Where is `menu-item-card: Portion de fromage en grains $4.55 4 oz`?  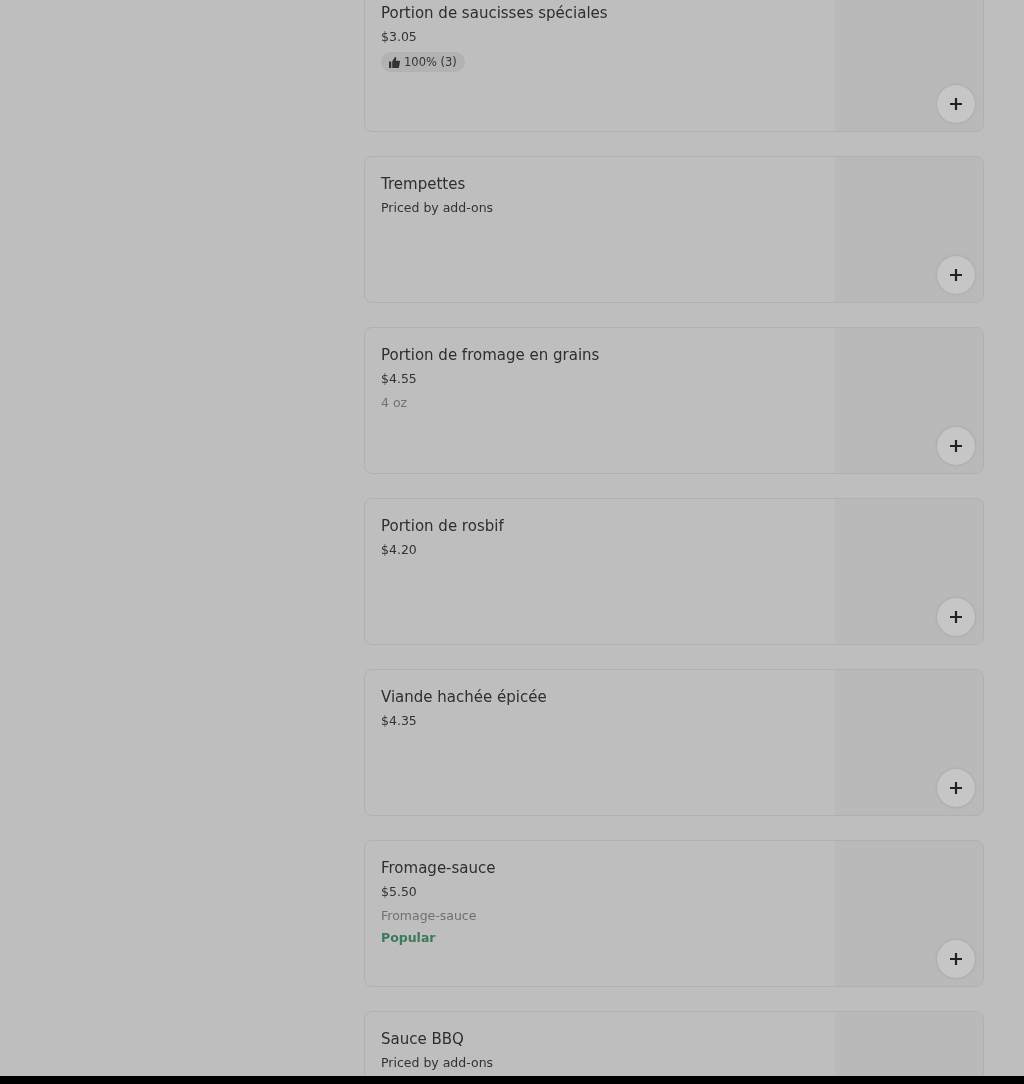 menu-item-card: Portion de fromage en grains $4.55 4 oz is located at coordinates (674, 400).